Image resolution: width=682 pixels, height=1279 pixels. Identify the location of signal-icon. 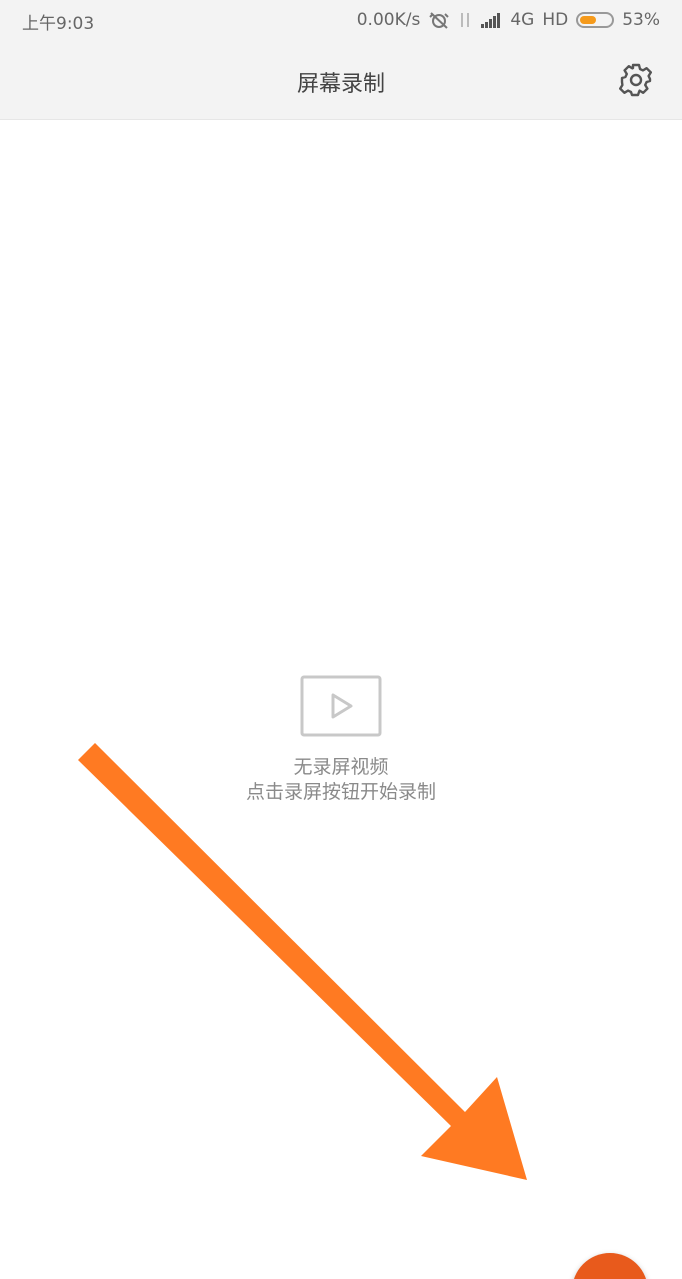
(491, 20).